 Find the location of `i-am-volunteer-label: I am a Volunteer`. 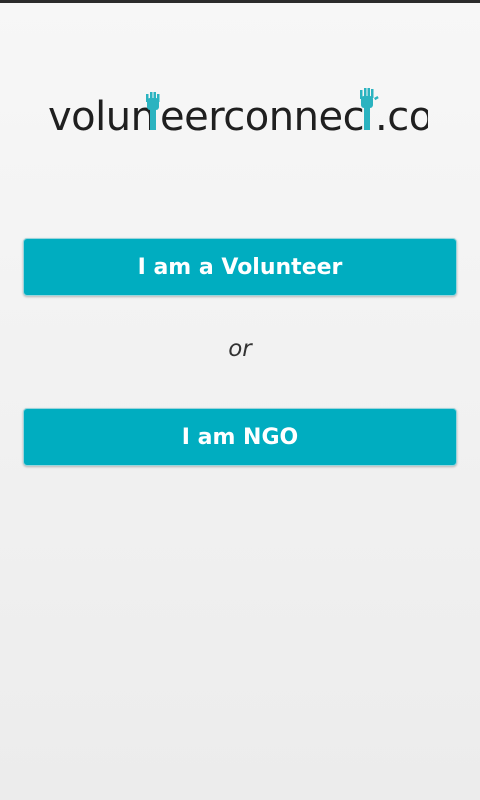

i-am-volunteer-label: I am a Volunteer is located at coordinates (240, 267).